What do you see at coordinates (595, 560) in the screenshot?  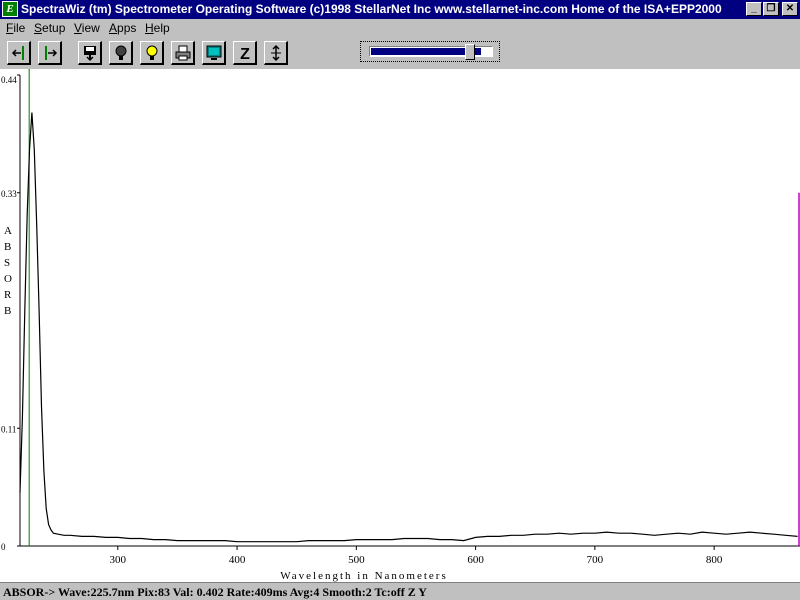 I see `x-tick-label: 700` at bounding box center [595, 560].